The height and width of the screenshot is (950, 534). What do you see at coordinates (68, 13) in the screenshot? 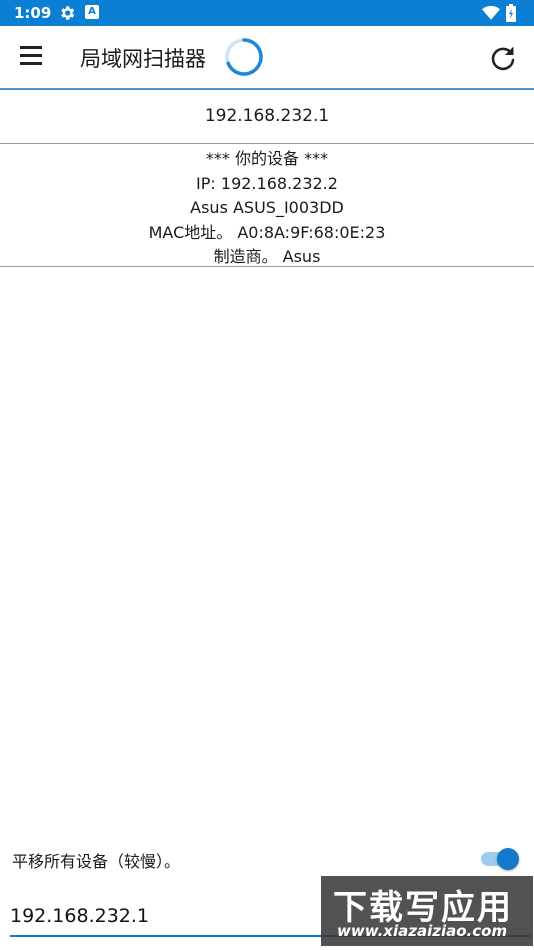
I see `gear-icon` at bounding box center [68, 13].